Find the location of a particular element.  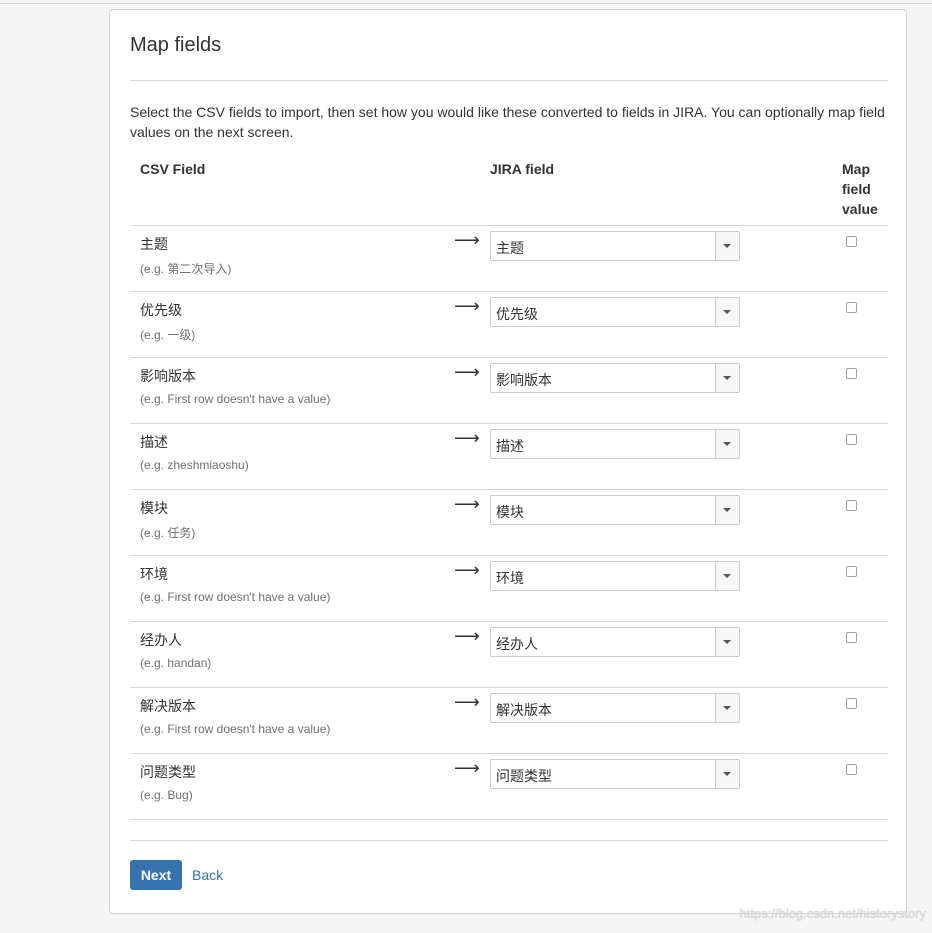

csv-field-name: 描述 is located at coordinates (154, 442).